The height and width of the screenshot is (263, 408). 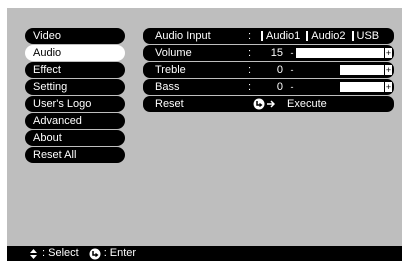 What do you see at coordinates (279, 70) in the screenshot?
I see `treble-value: 0` at bounding box center [279, 70].